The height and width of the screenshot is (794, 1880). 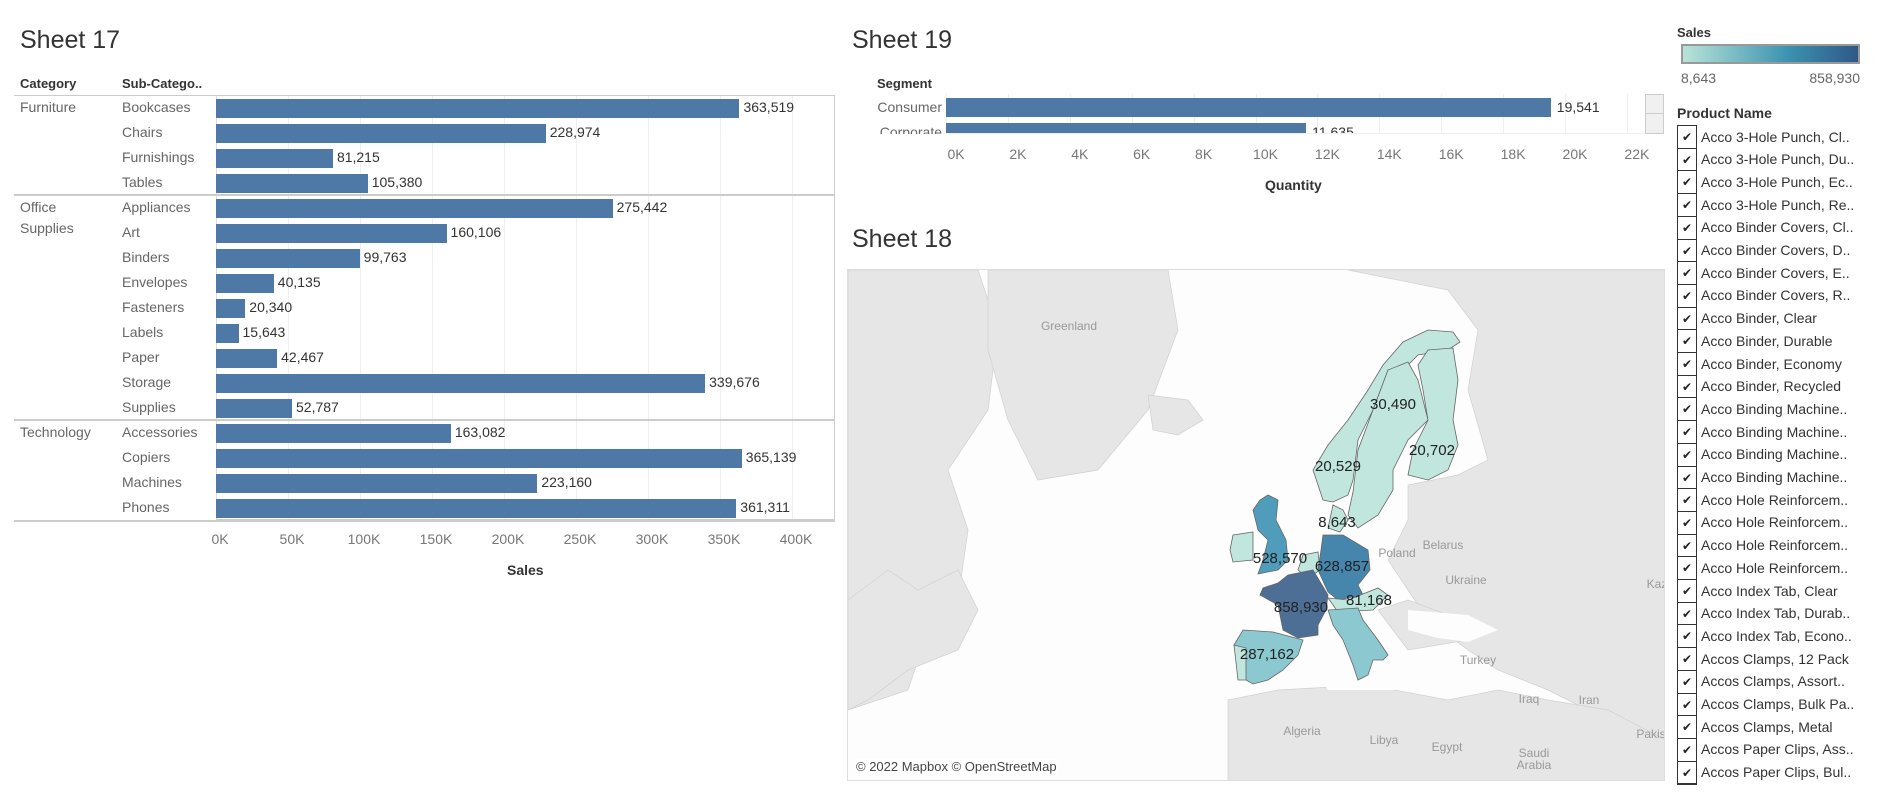 What do you see at coordinates (1778, 659) in the screenshot?
I see `product-filter-item: ✔ Accos Clamps, 12 Pack` at bounding box center [1778, 659].